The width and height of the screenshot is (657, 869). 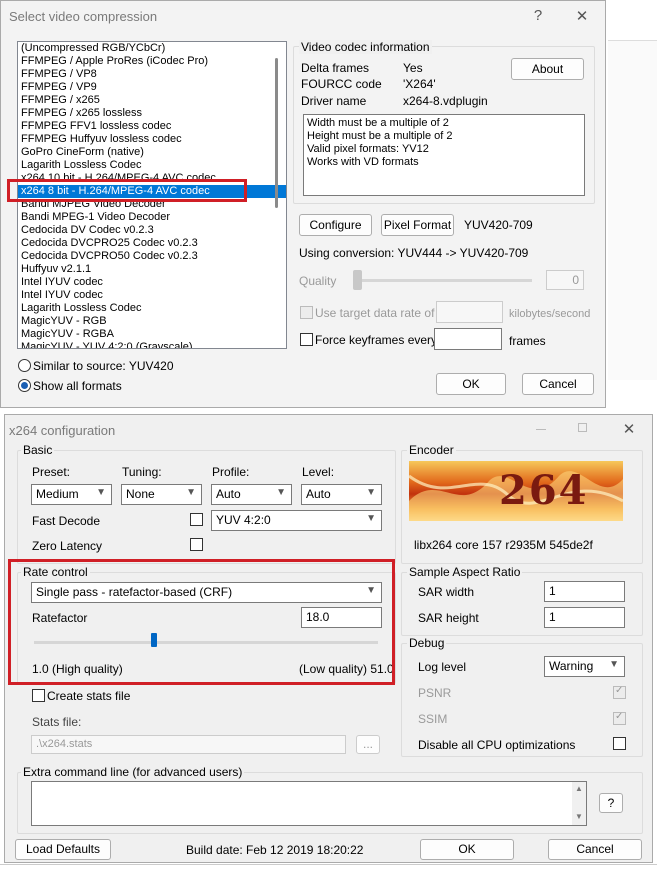 I want to click on codec-list-item: FFMPEG Huffyuv lossless codec, so click(x=152, y=139).